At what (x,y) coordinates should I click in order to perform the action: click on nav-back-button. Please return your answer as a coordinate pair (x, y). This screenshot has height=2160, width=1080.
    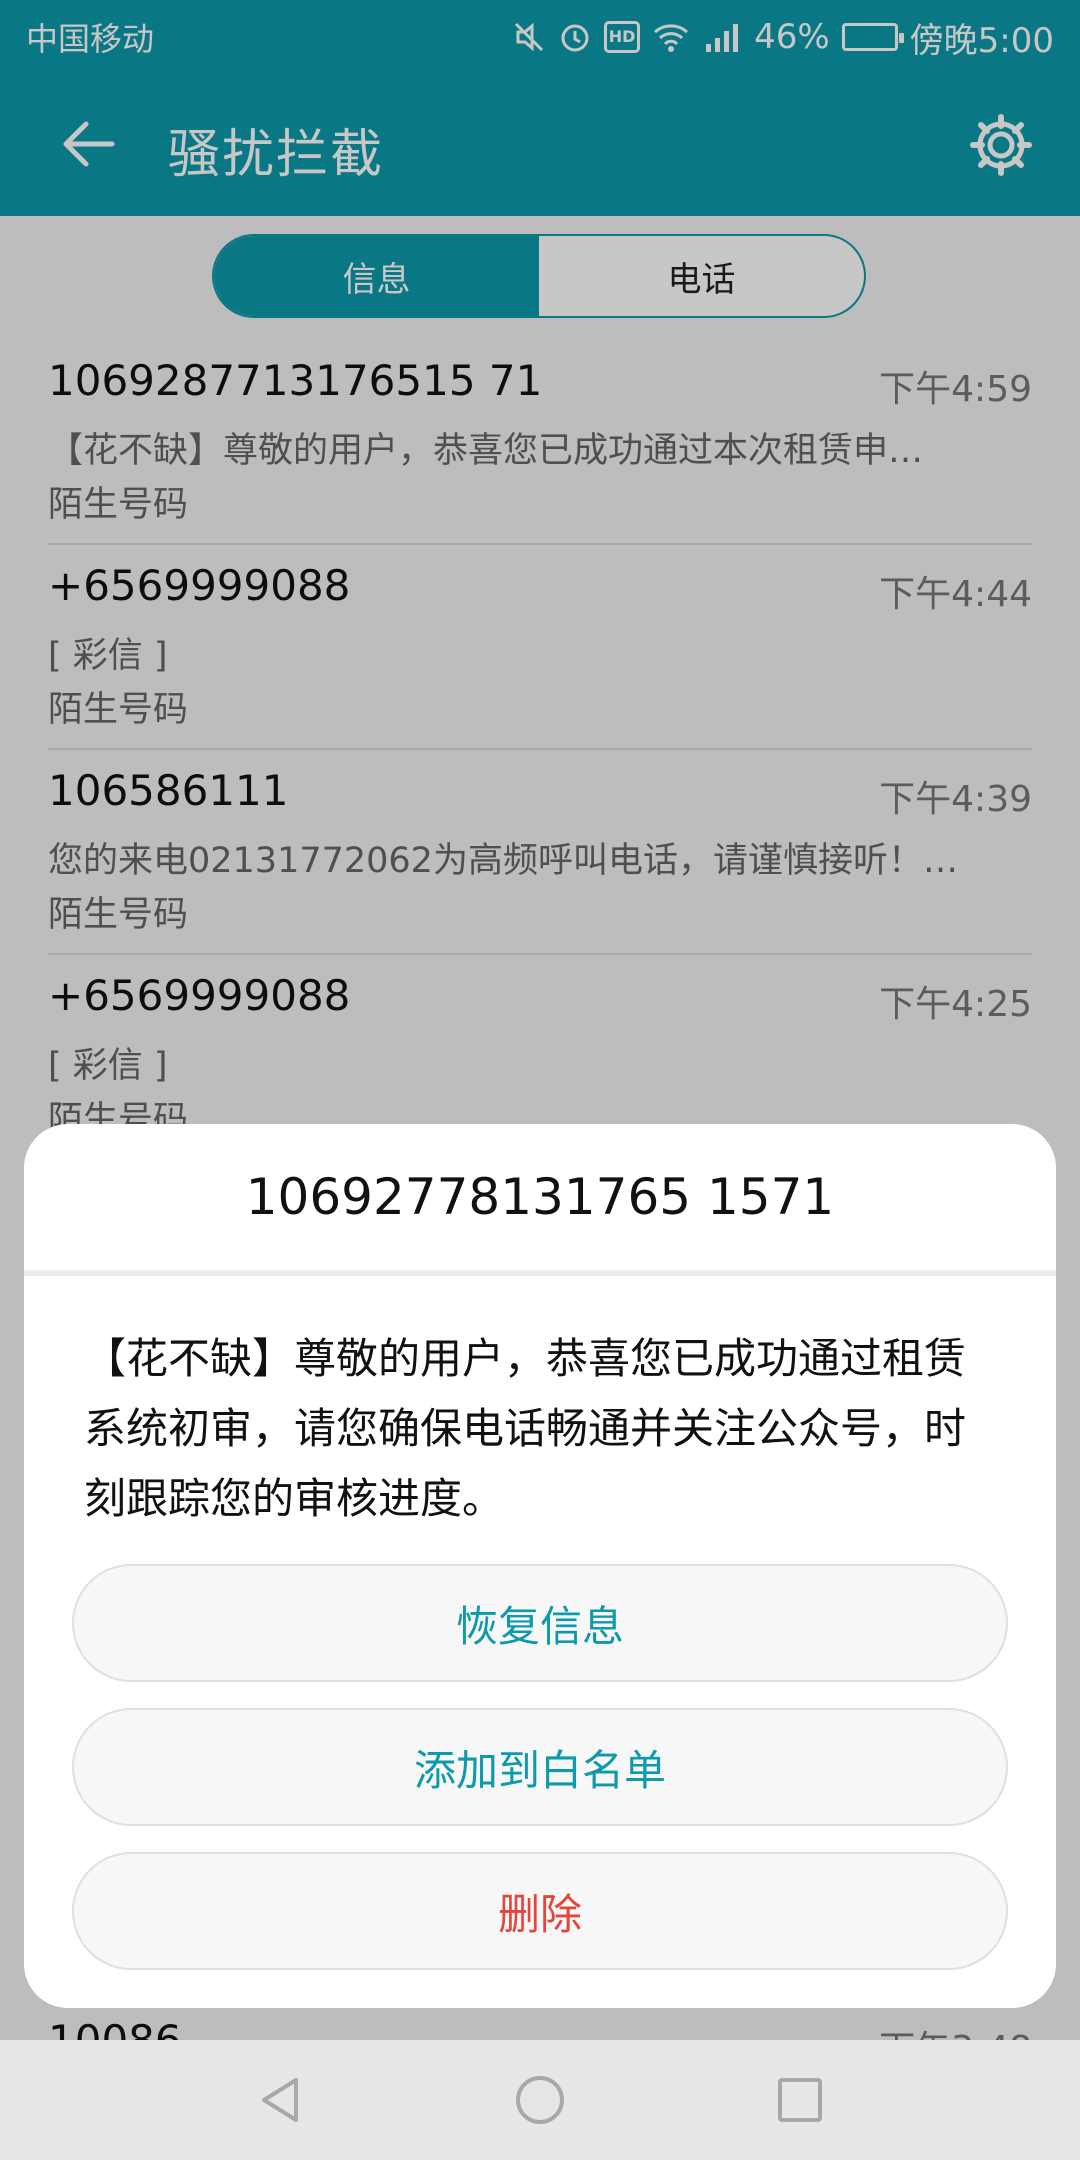
    Looking at the image, I should click on (280, 2100).